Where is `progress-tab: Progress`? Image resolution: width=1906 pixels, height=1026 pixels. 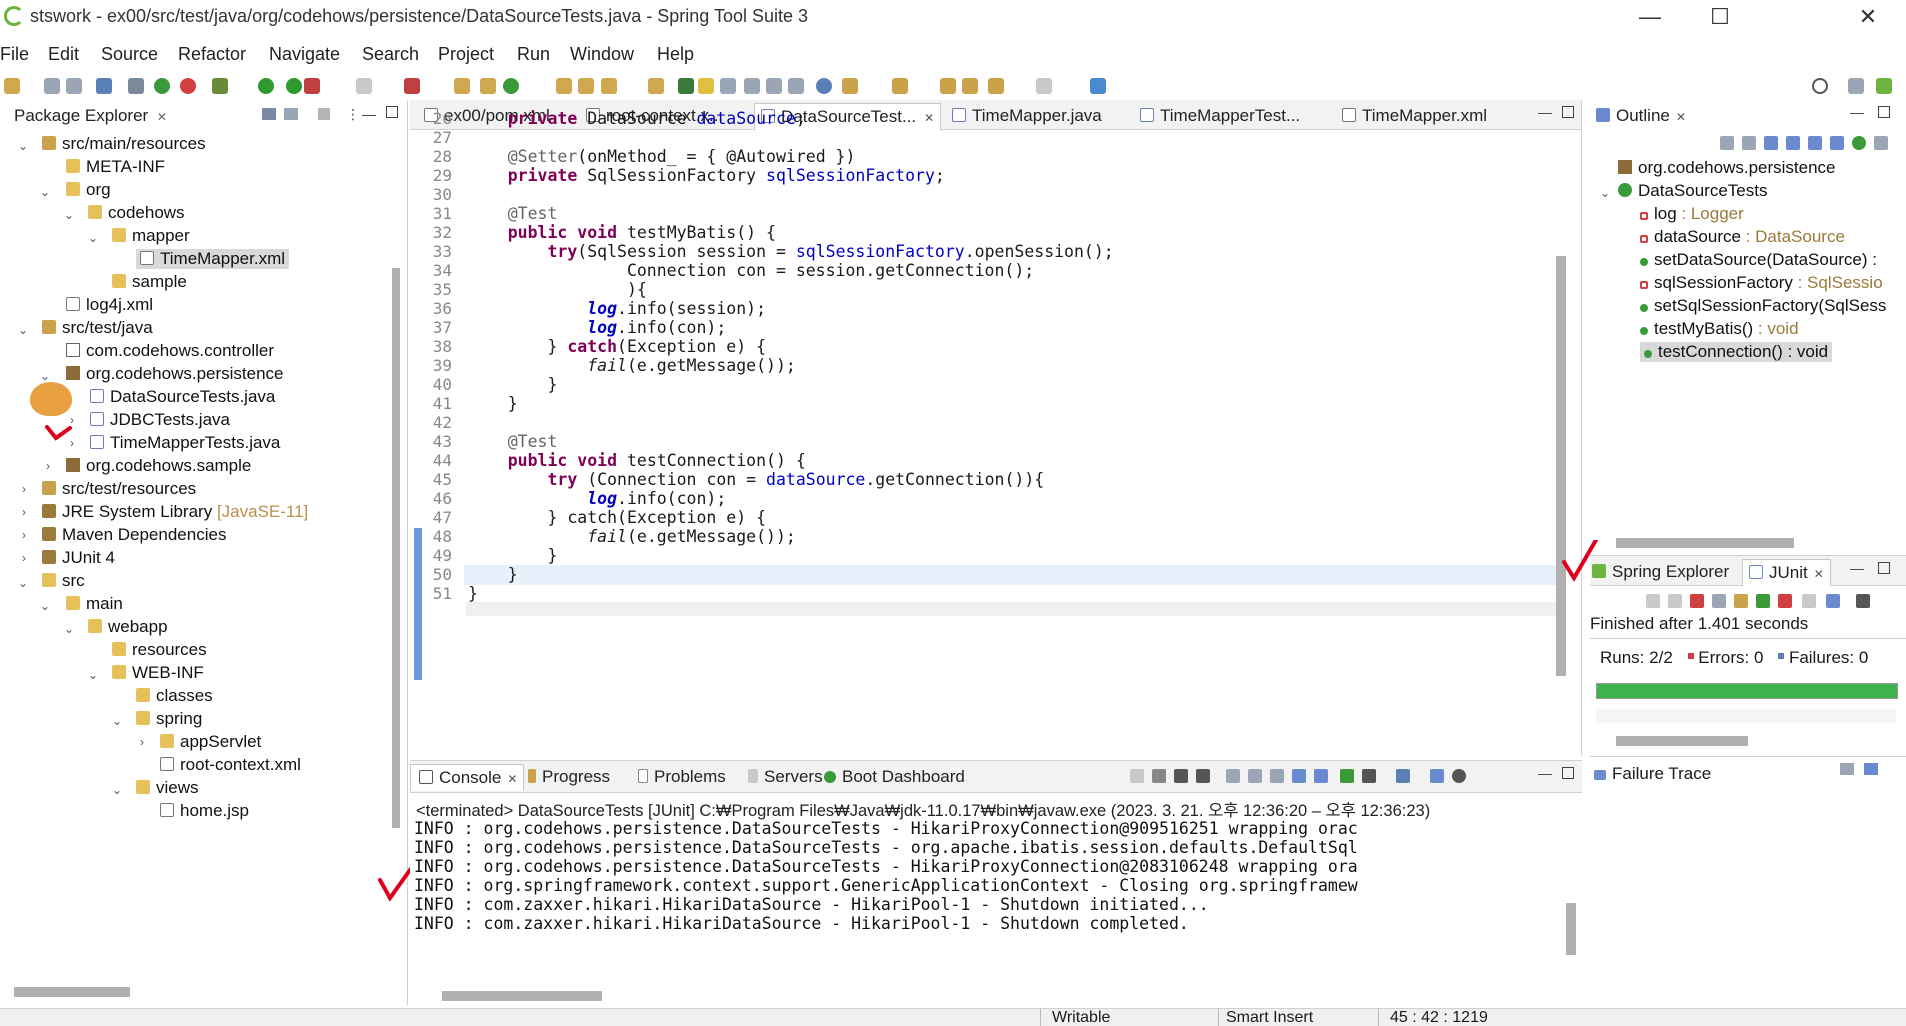 progress-tab: Progress is located at coordinates (569, 777).